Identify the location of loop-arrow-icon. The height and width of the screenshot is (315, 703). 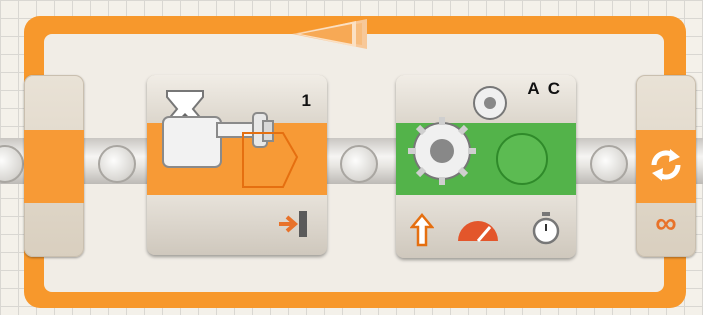
(326, 34).